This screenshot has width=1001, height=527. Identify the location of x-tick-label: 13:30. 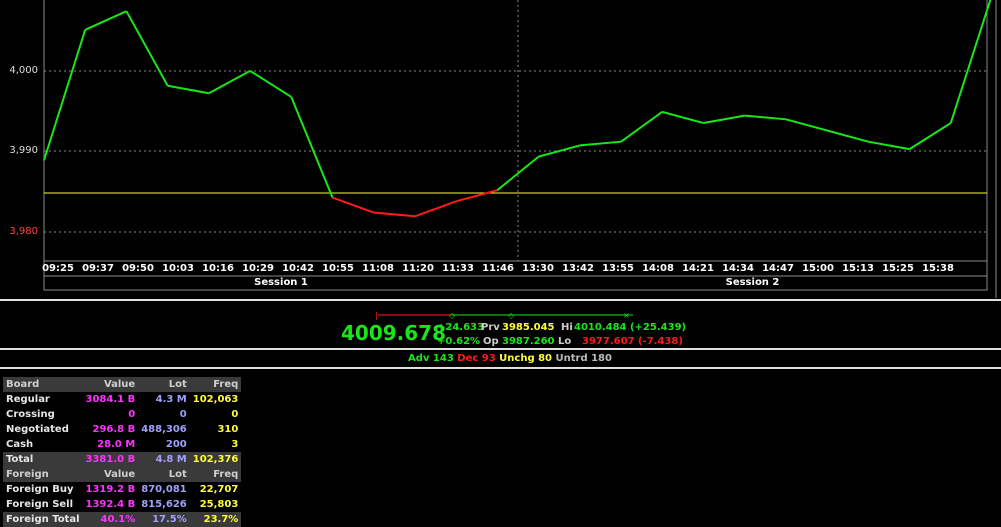
(538, 268).